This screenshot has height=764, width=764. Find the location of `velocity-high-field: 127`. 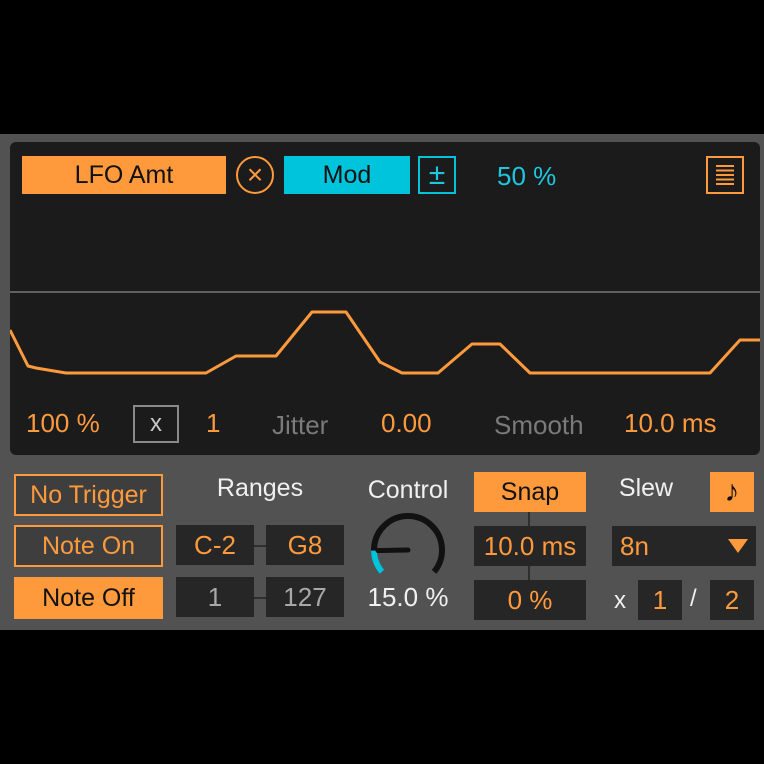

velocity-high-field: 127 is located at coordinates (305, 597).